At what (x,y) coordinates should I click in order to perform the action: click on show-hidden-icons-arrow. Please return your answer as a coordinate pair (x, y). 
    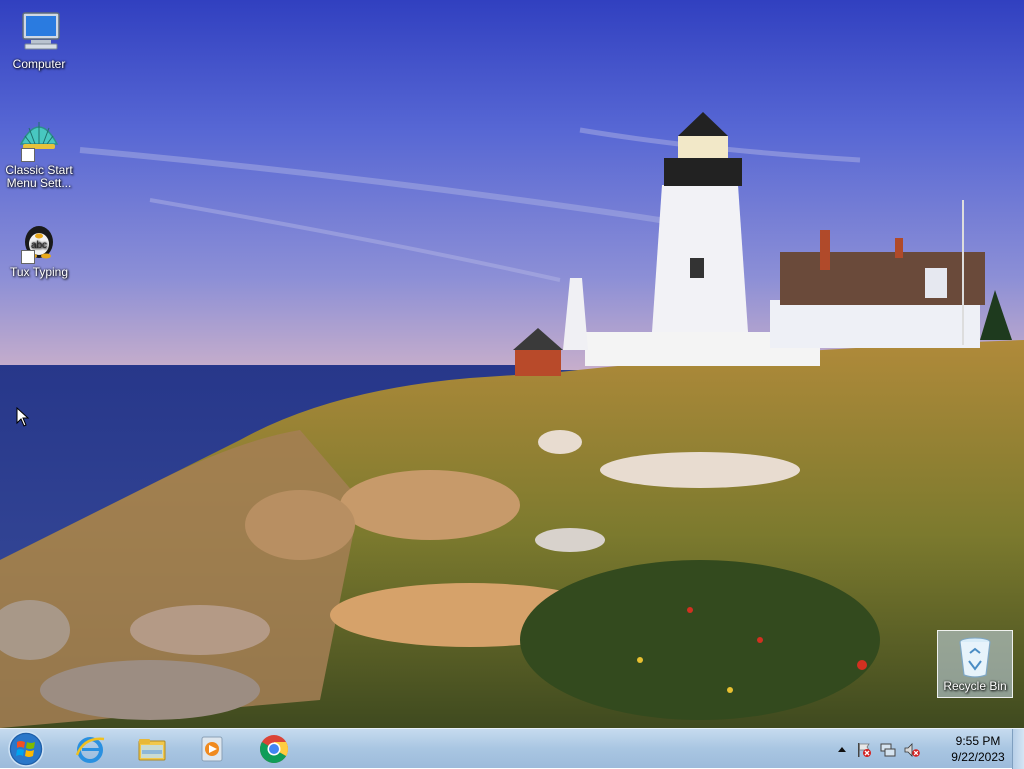
    Looking at the image, I should click on (842, 750).